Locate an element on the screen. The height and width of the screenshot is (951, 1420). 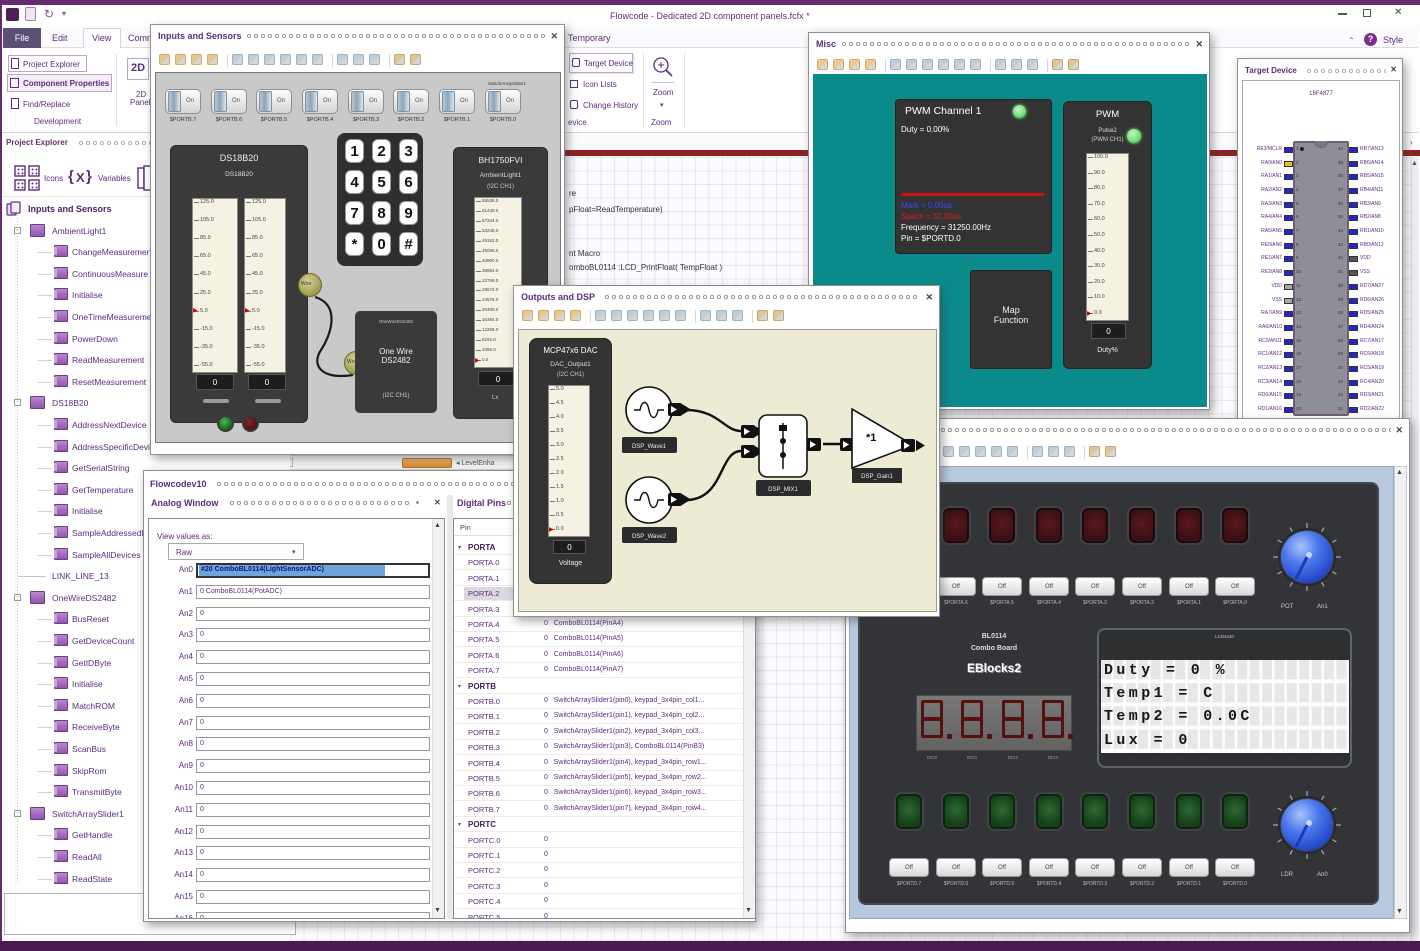
svg-text: DSP_MIX1 is located at coordinates (783, 490).